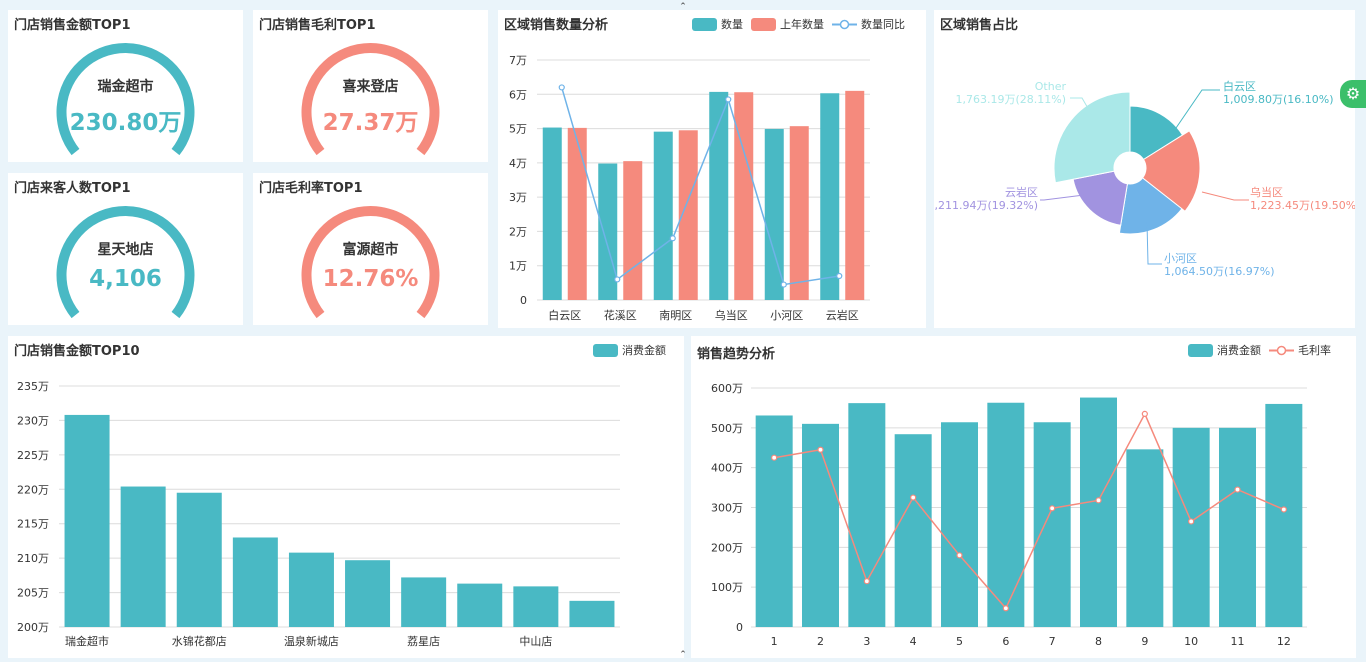 The height and width of the screenshot is (662, 1366). I want to click on x-tick-label: 12, so click(1284, 641).